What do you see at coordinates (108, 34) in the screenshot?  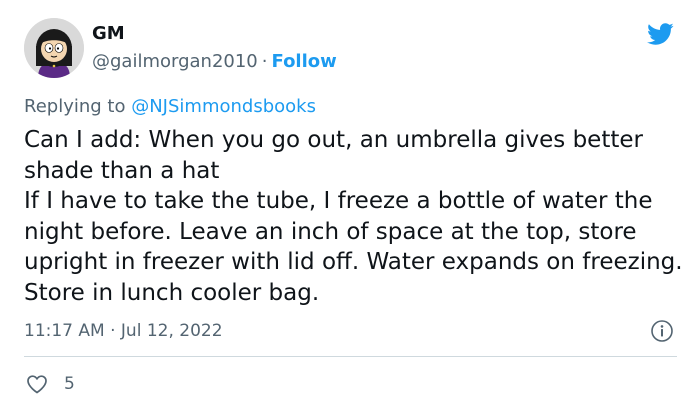 I see `display-name: GM` at bounding box center [108, 34].